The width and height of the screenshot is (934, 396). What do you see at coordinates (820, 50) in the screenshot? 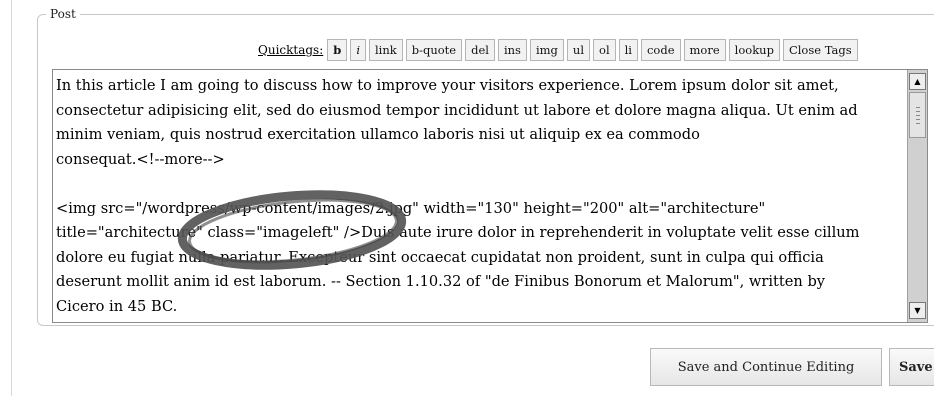
I see `quicktag-close-tags-button: Close Tags` at bounding box center [820, 50].